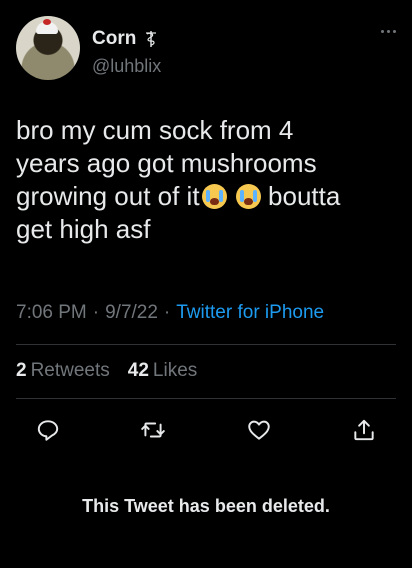 This screenshot has width=412, height=568. What do you see at coordinates (388, 31) in the screenshot?
I see `more-options-icon` at bounding box center [388, 31].